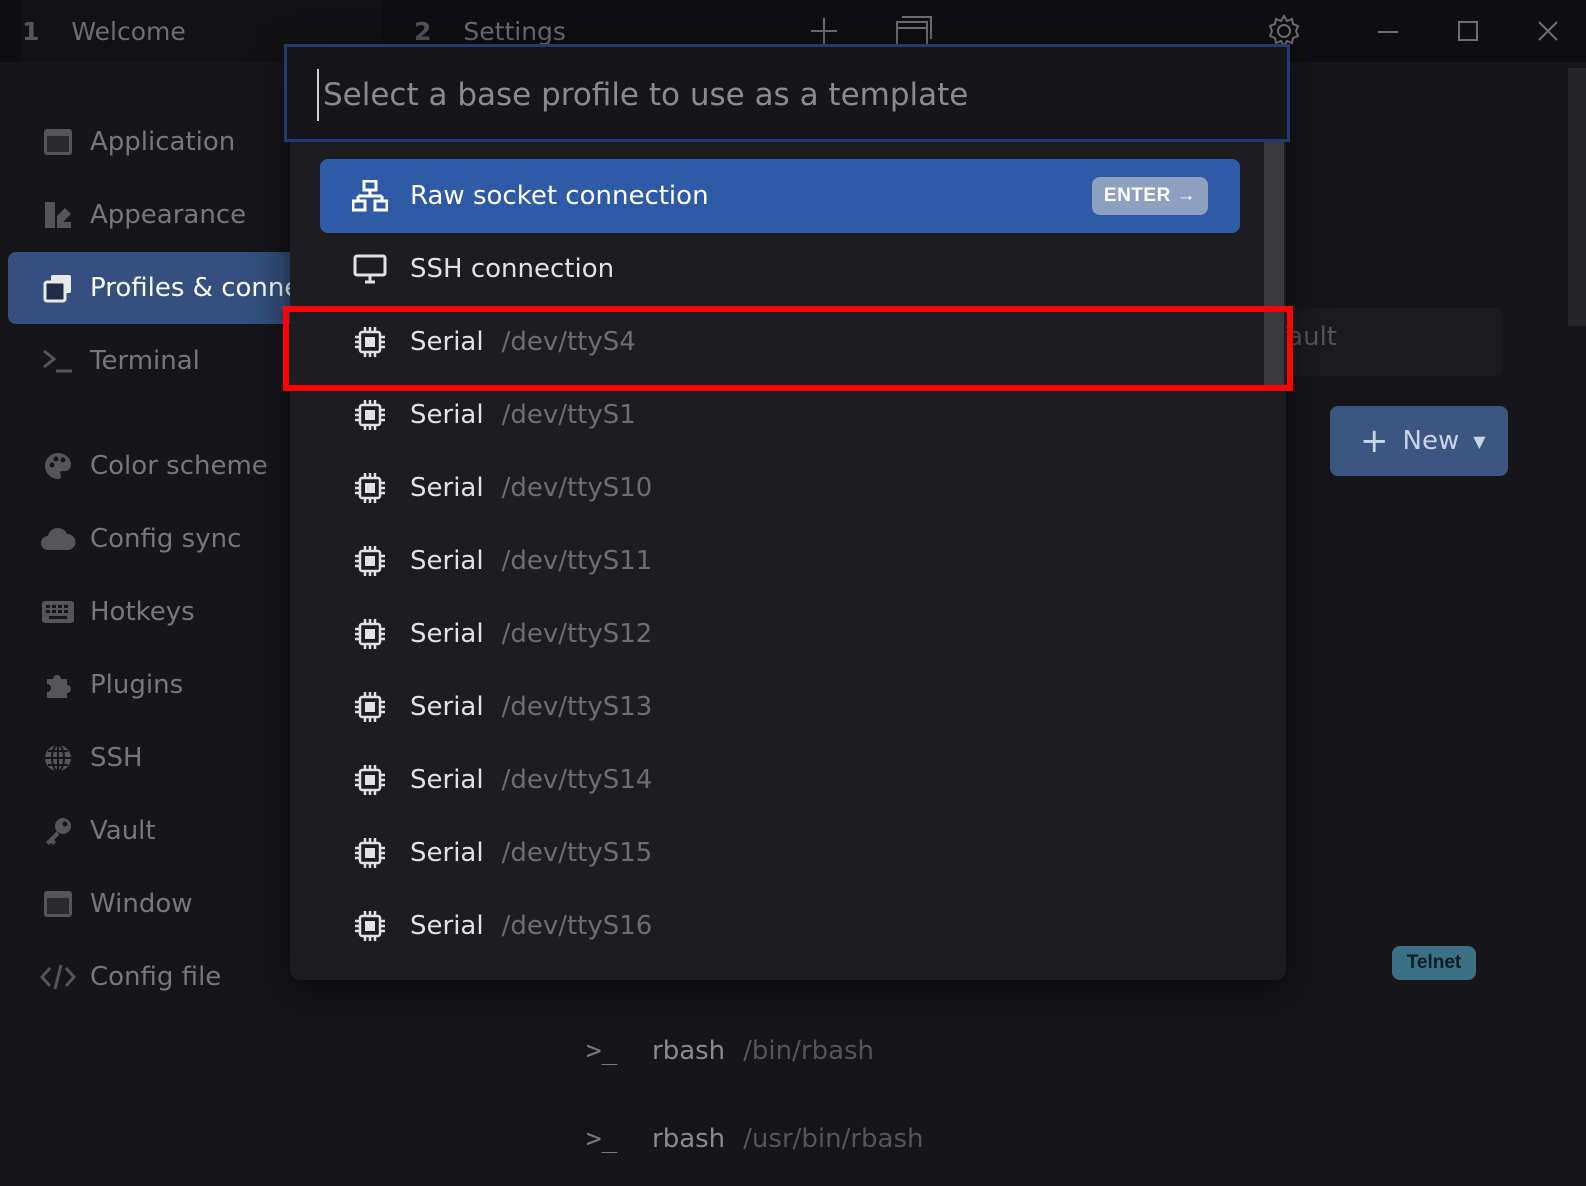  I want to click on new-profile-button: + New ▼, so click(1419, 441).